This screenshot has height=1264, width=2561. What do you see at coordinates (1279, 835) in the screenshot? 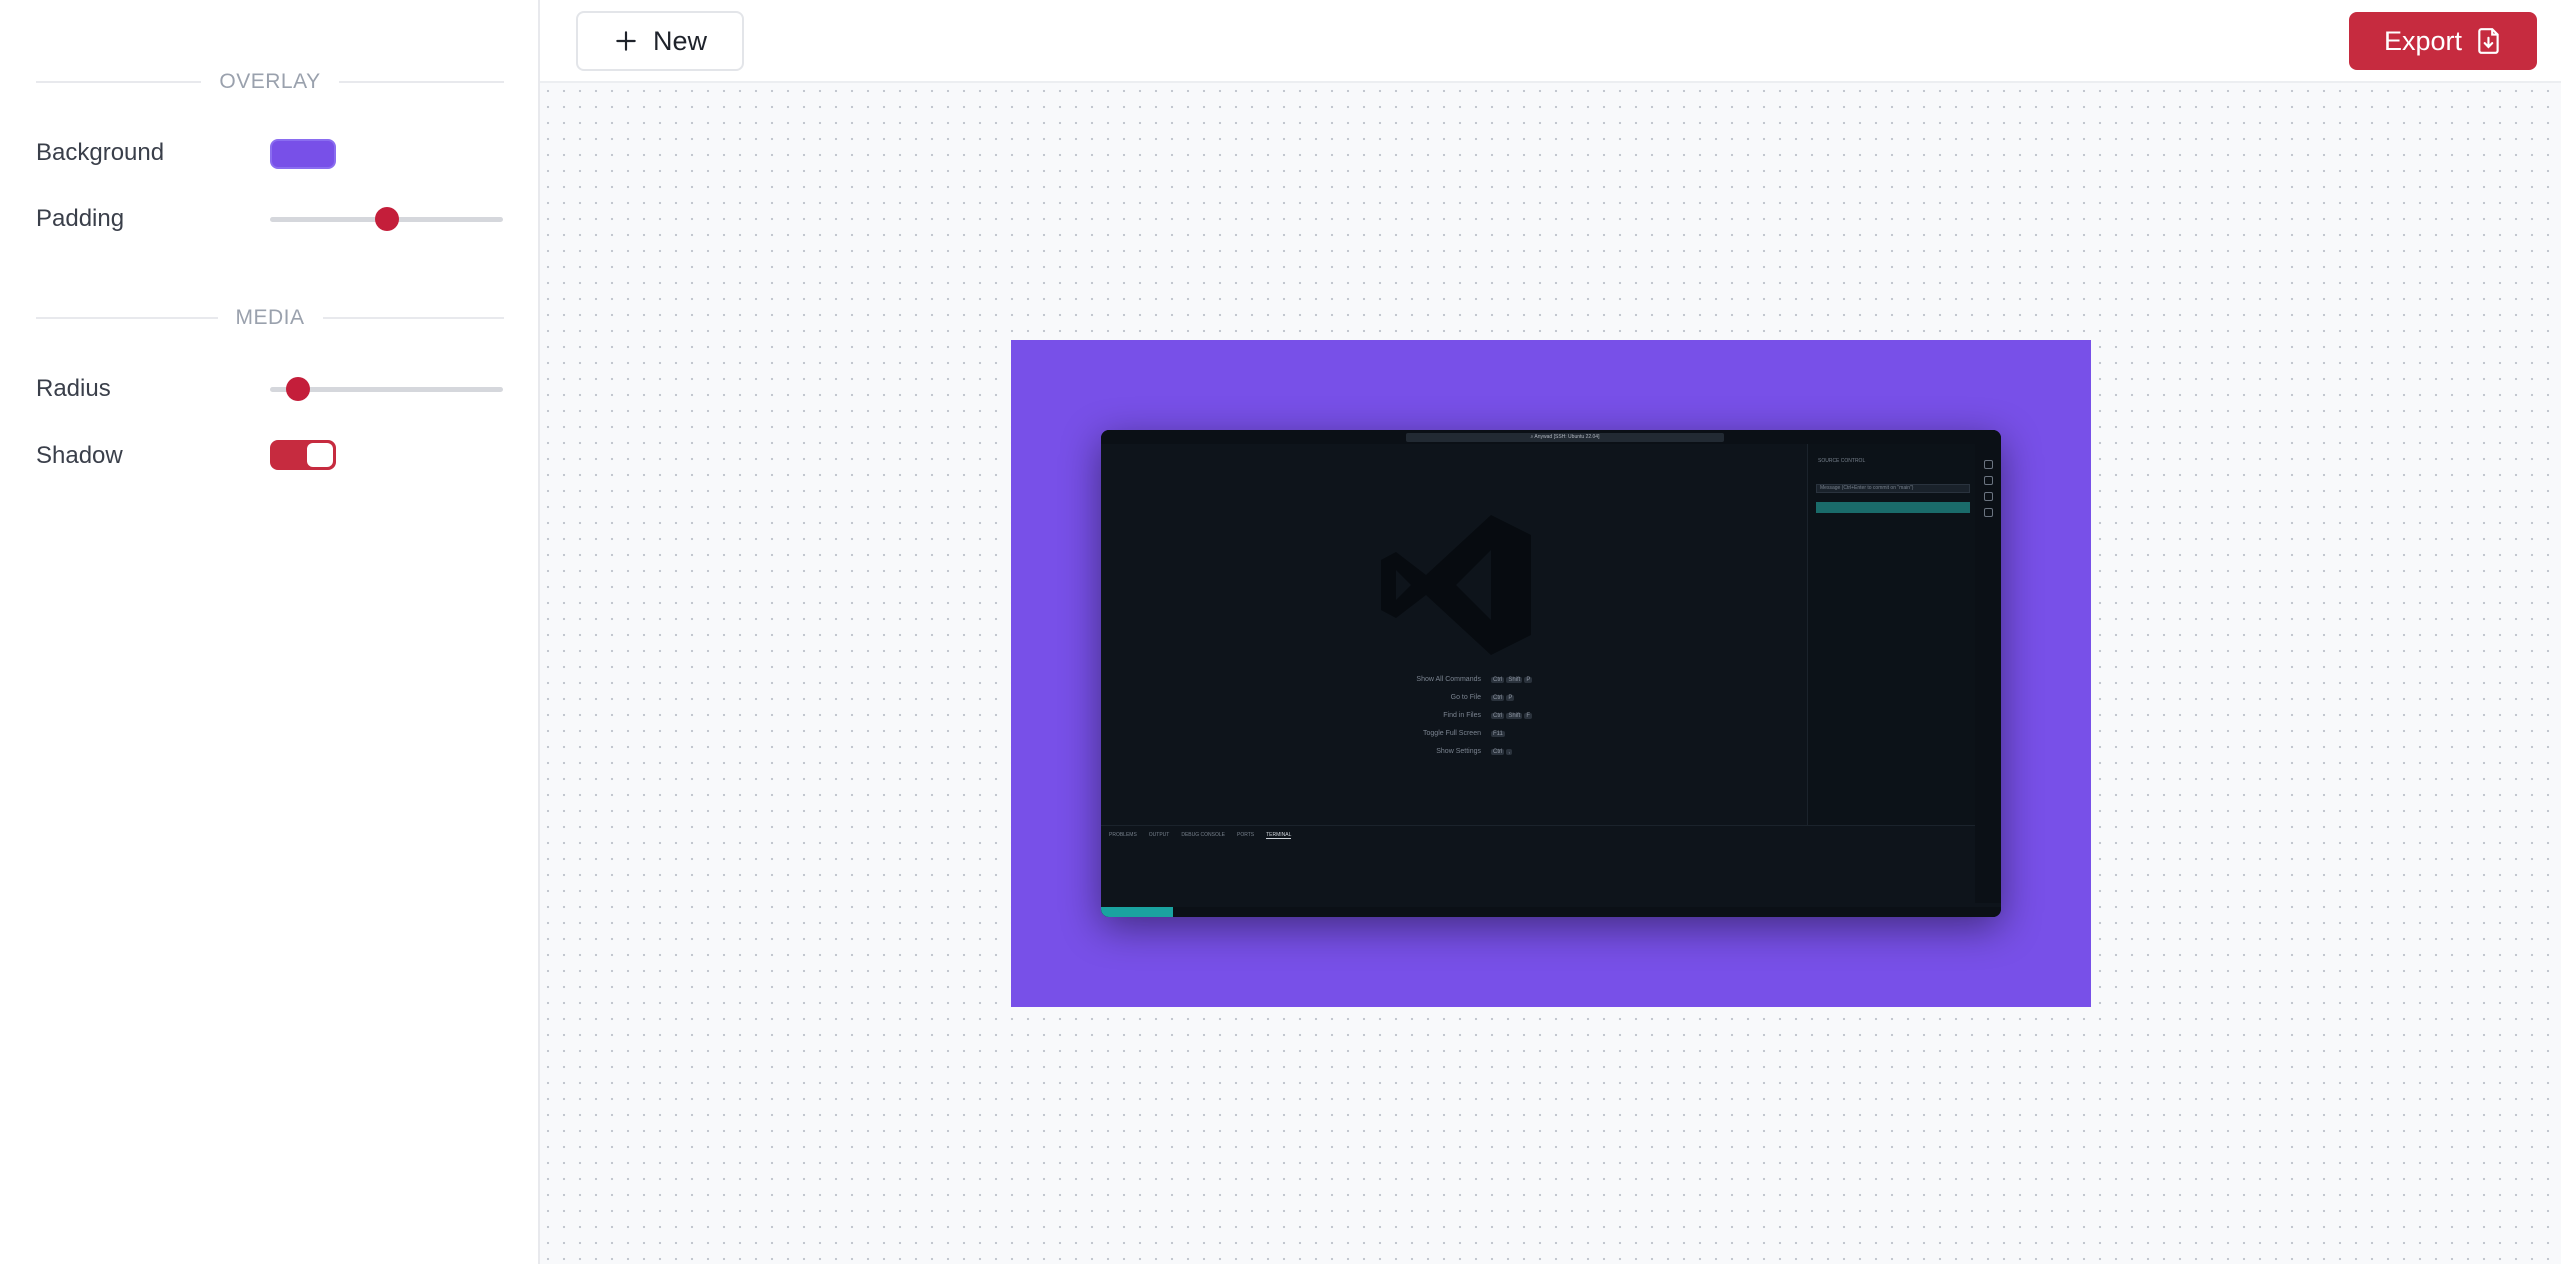
I see `preview-panel-tab: TERMINAL` at bounding box center [1279, 835].